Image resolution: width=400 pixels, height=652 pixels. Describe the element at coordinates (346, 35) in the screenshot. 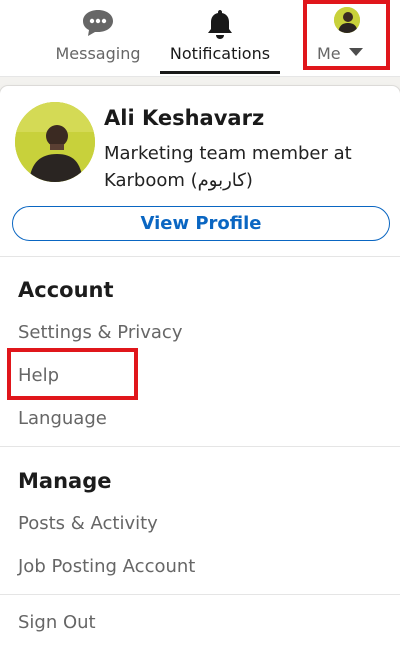

I see `highlight-box-me` at that location.